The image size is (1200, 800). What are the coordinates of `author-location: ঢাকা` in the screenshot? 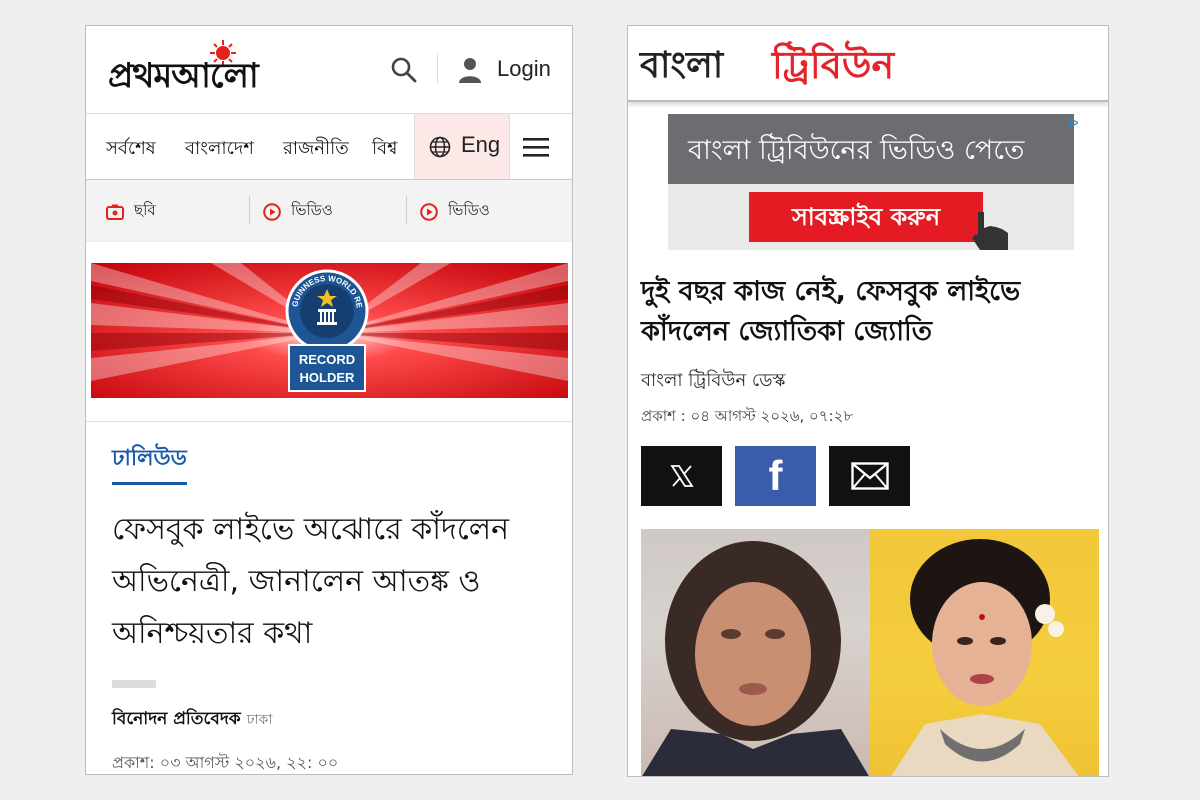 It's located at (259, 720).